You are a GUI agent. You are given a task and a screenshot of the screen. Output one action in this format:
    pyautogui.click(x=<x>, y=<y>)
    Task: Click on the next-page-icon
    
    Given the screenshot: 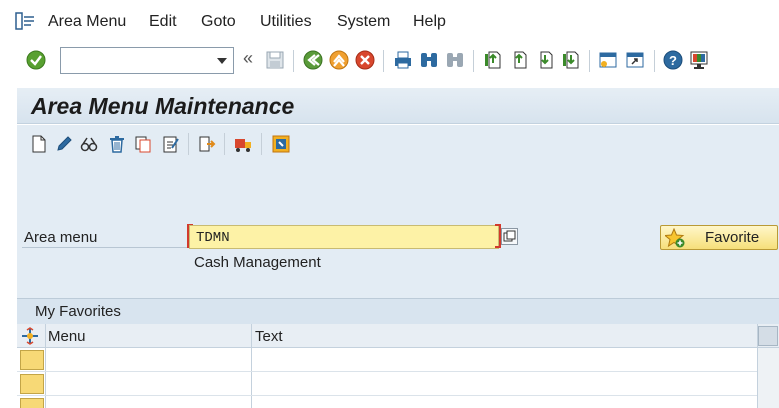 What is the action you would take?
    pyautogui.click(x=545, y=60)
    